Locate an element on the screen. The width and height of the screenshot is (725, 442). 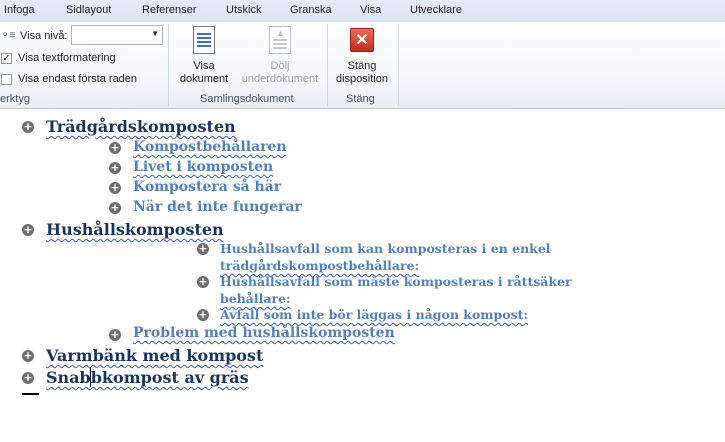
tab-visa: Visa is located at coordinates (370, 10).